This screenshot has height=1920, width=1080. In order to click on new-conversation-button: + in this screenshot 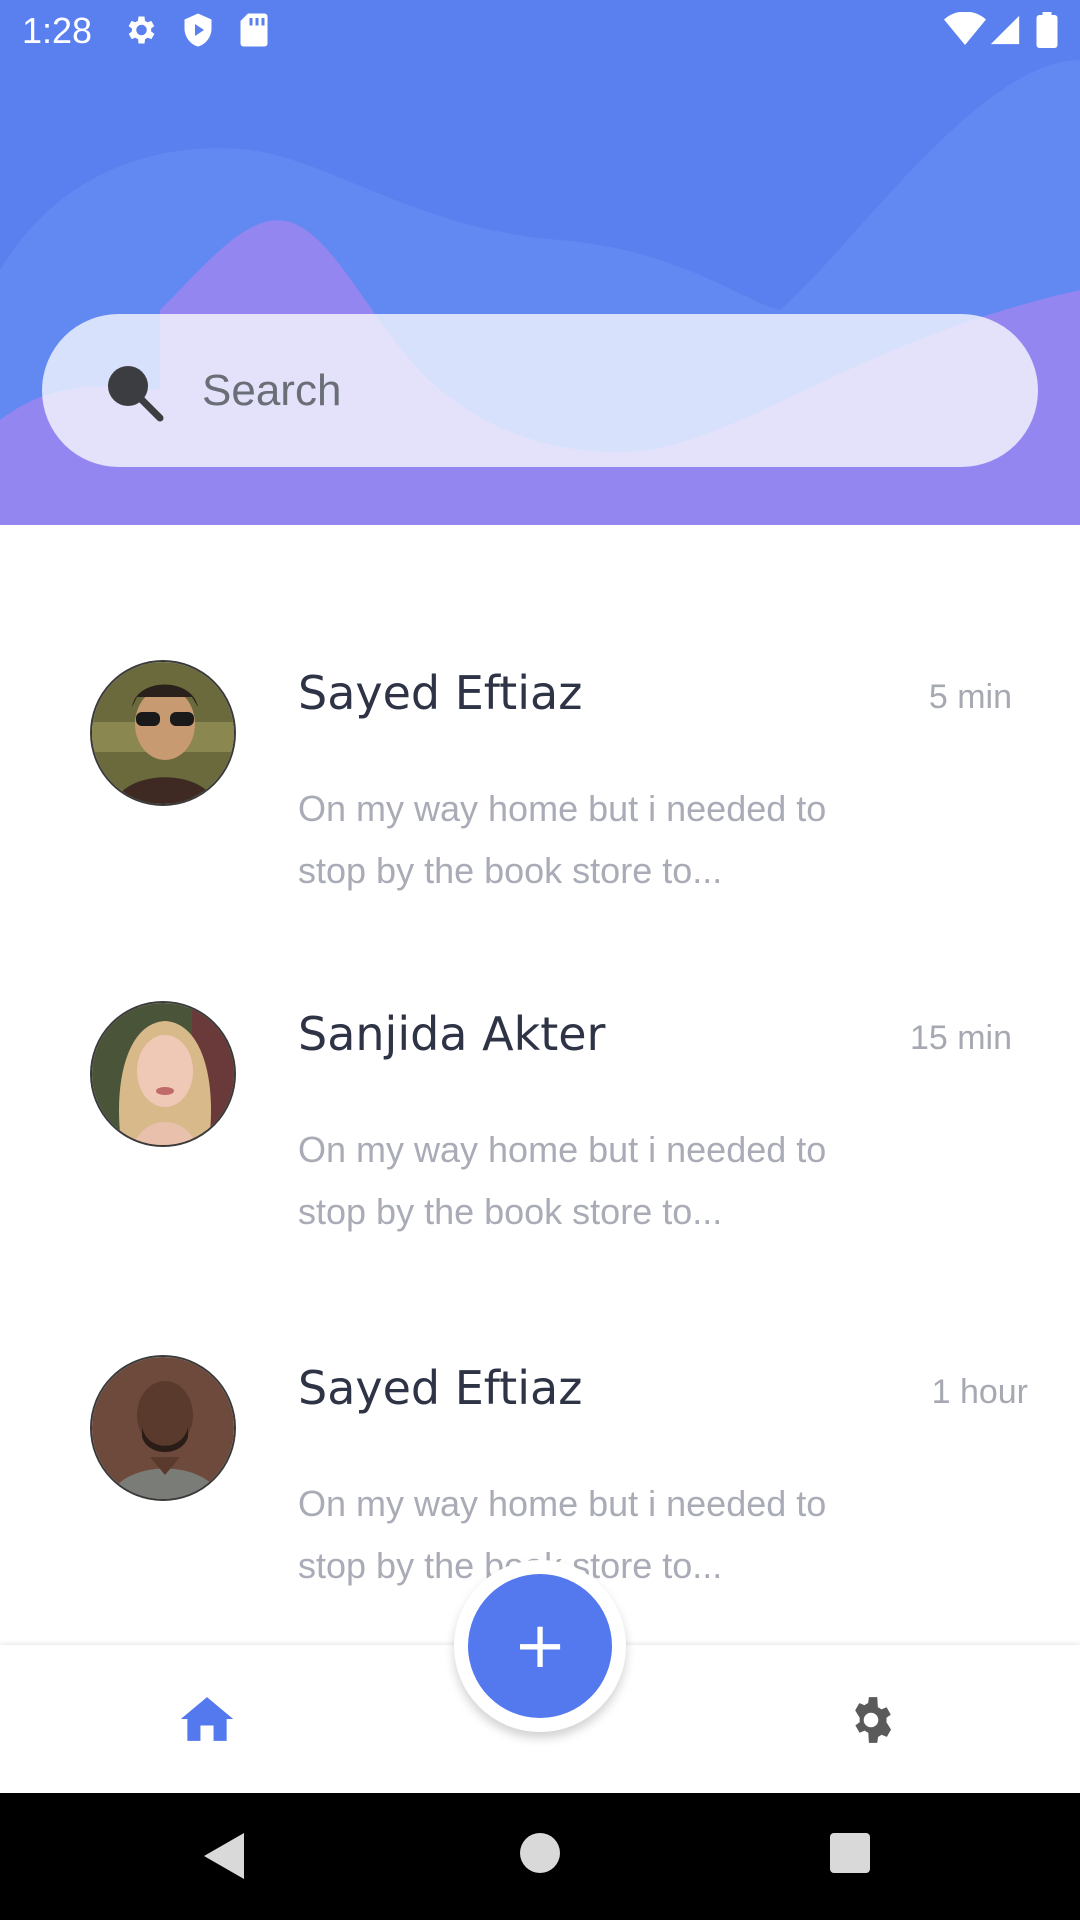, I will do `click(540, 1646)`.